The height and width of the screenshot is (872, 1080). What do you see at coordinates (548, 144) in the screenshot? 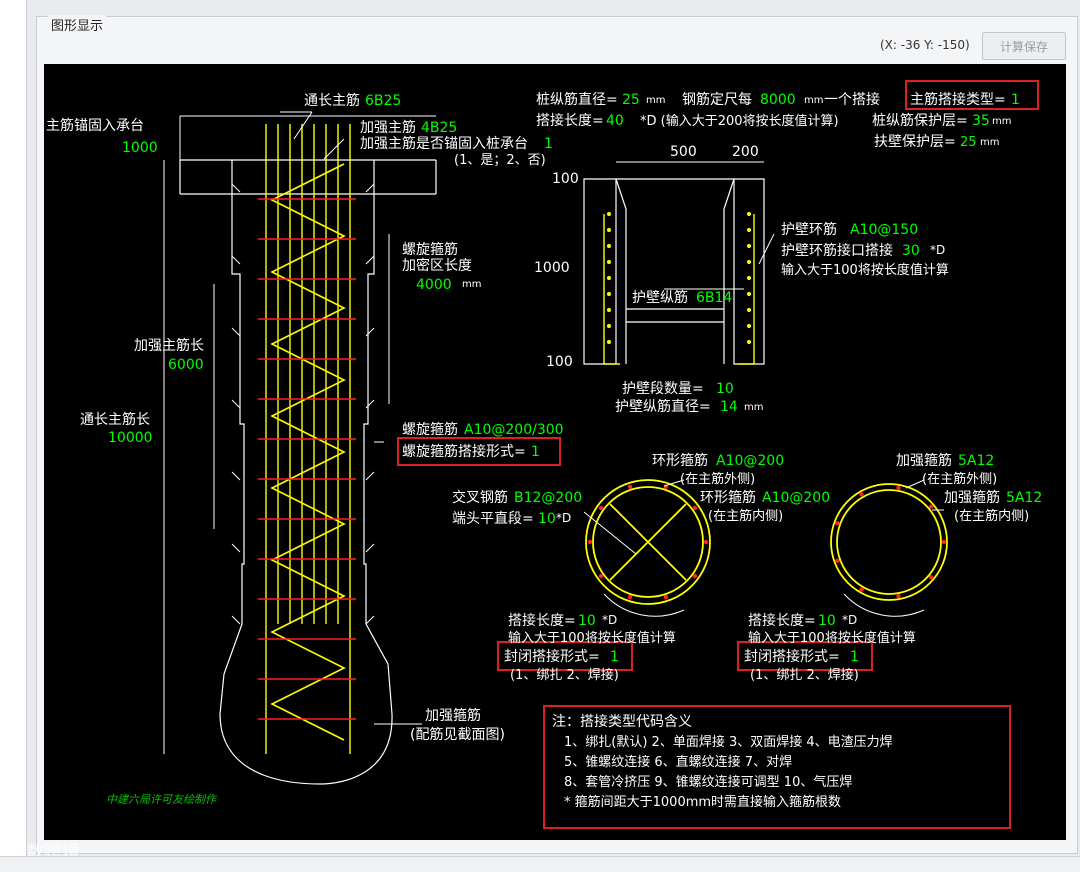
I see `jq-anchor-value: 1` at bounding box center [548, 144].